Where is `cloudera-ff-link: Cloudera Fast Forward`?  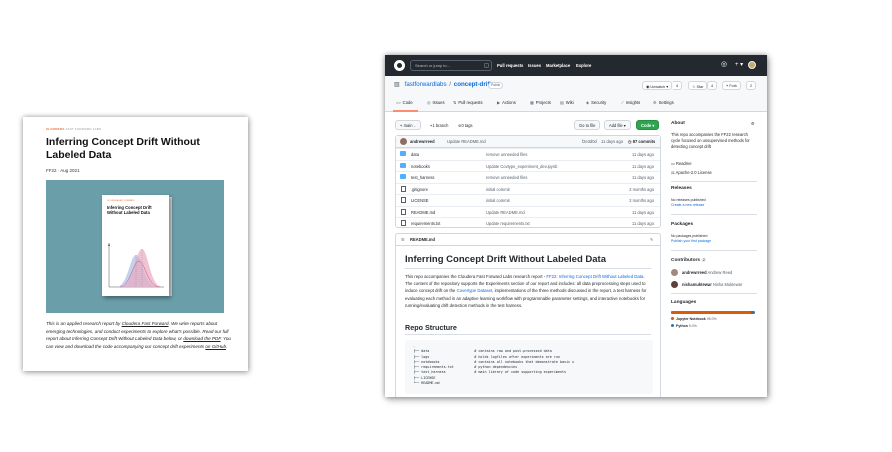
cloudera-ff-link: Cloudera Fast Forward is located at coordinates (145, 323).